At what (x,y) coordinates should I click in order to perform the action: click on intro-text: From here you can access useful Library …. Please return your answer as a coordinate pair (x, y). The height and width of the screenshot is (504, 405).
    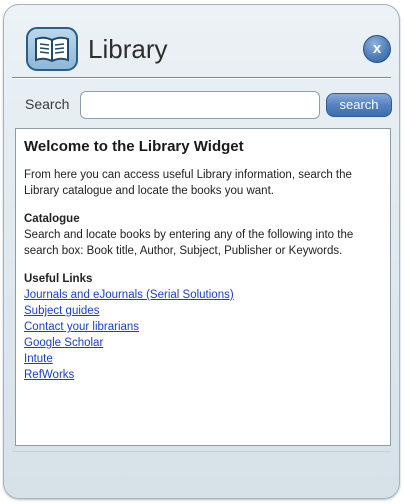
    Looking at the image, I should click on (188, 183).